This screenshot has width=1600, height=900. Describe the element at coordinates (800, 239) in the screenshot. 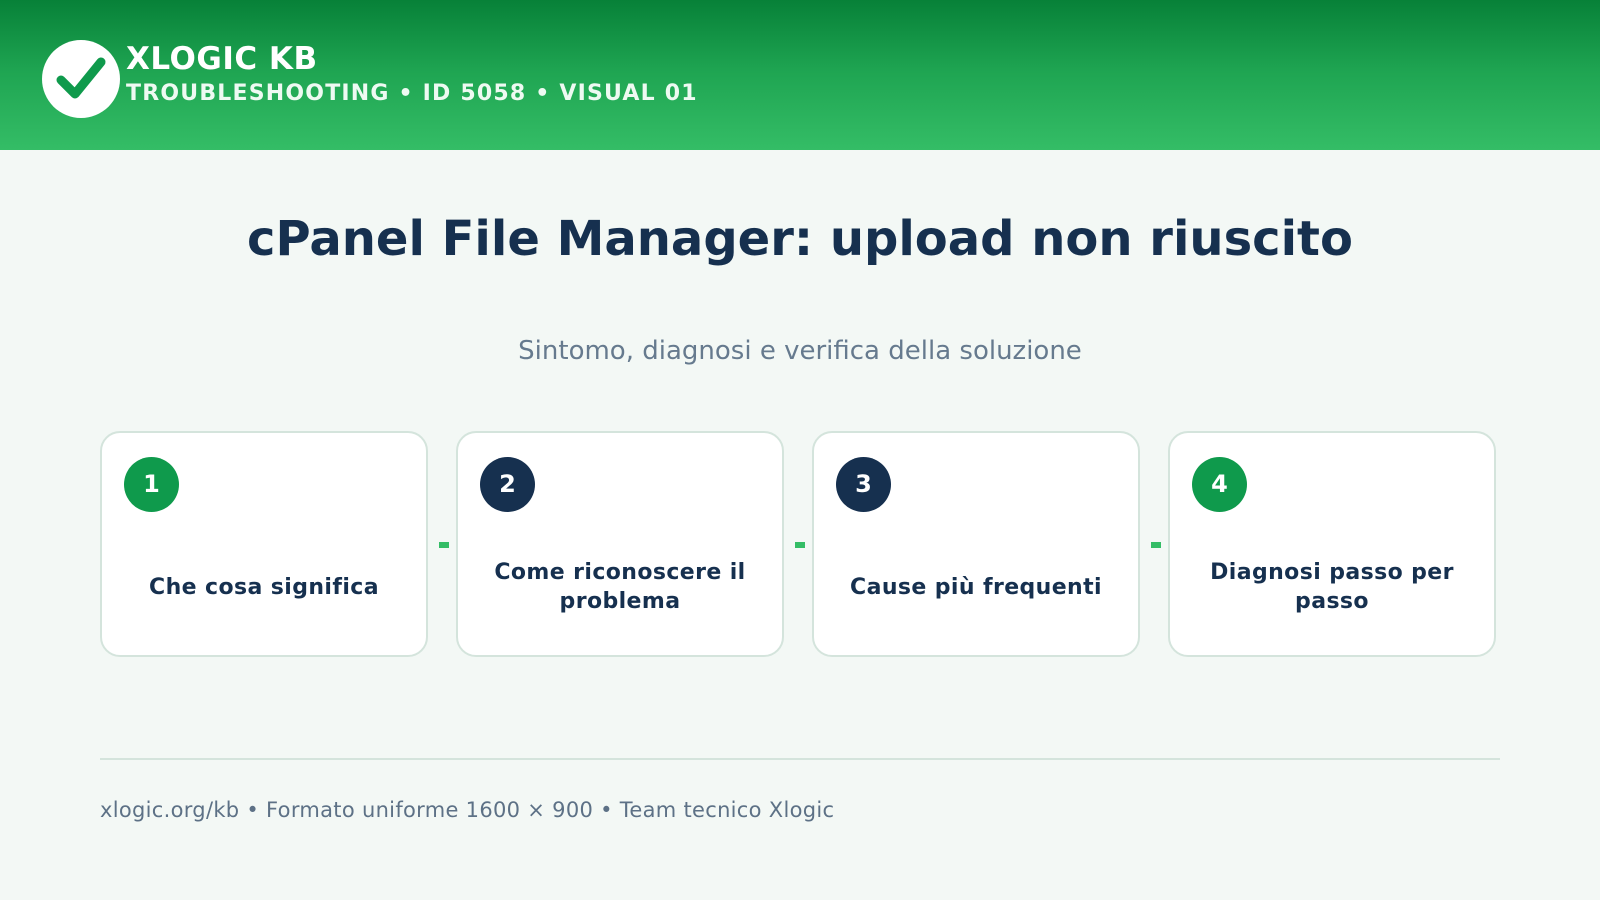

I see `page-title: cPanel File Manager: upload non riuscito` at that location.